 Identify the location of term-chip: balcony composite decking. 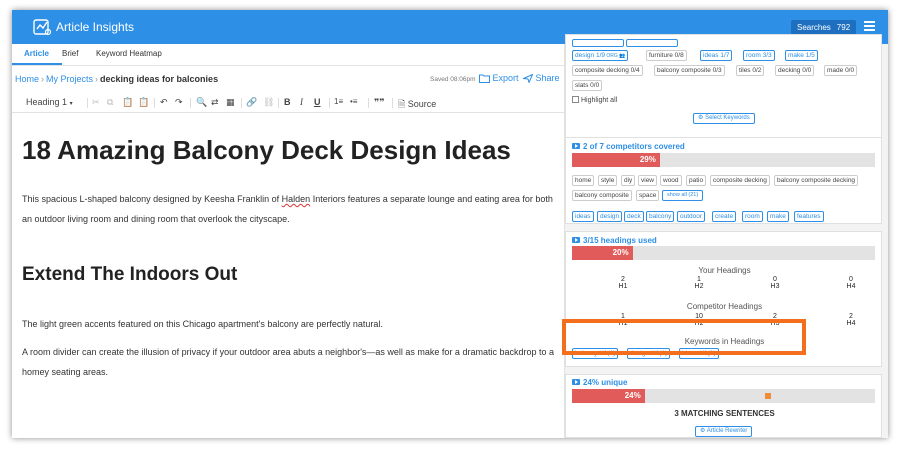
(816, 180).